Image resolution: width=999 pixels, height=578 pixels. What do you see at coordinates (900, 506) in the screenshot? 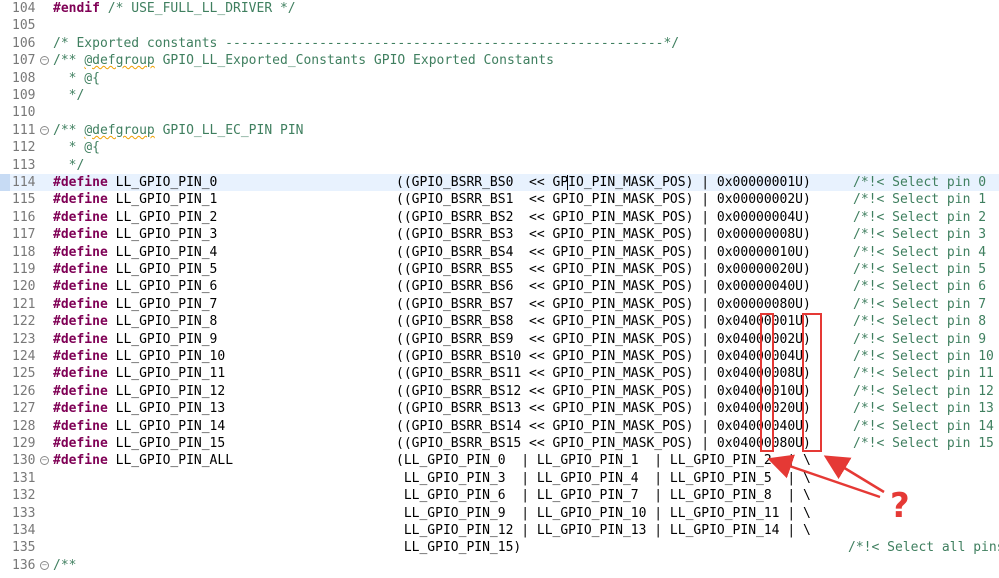
I see `question-mark-annotation: ?` at bounding box center [900, 506].